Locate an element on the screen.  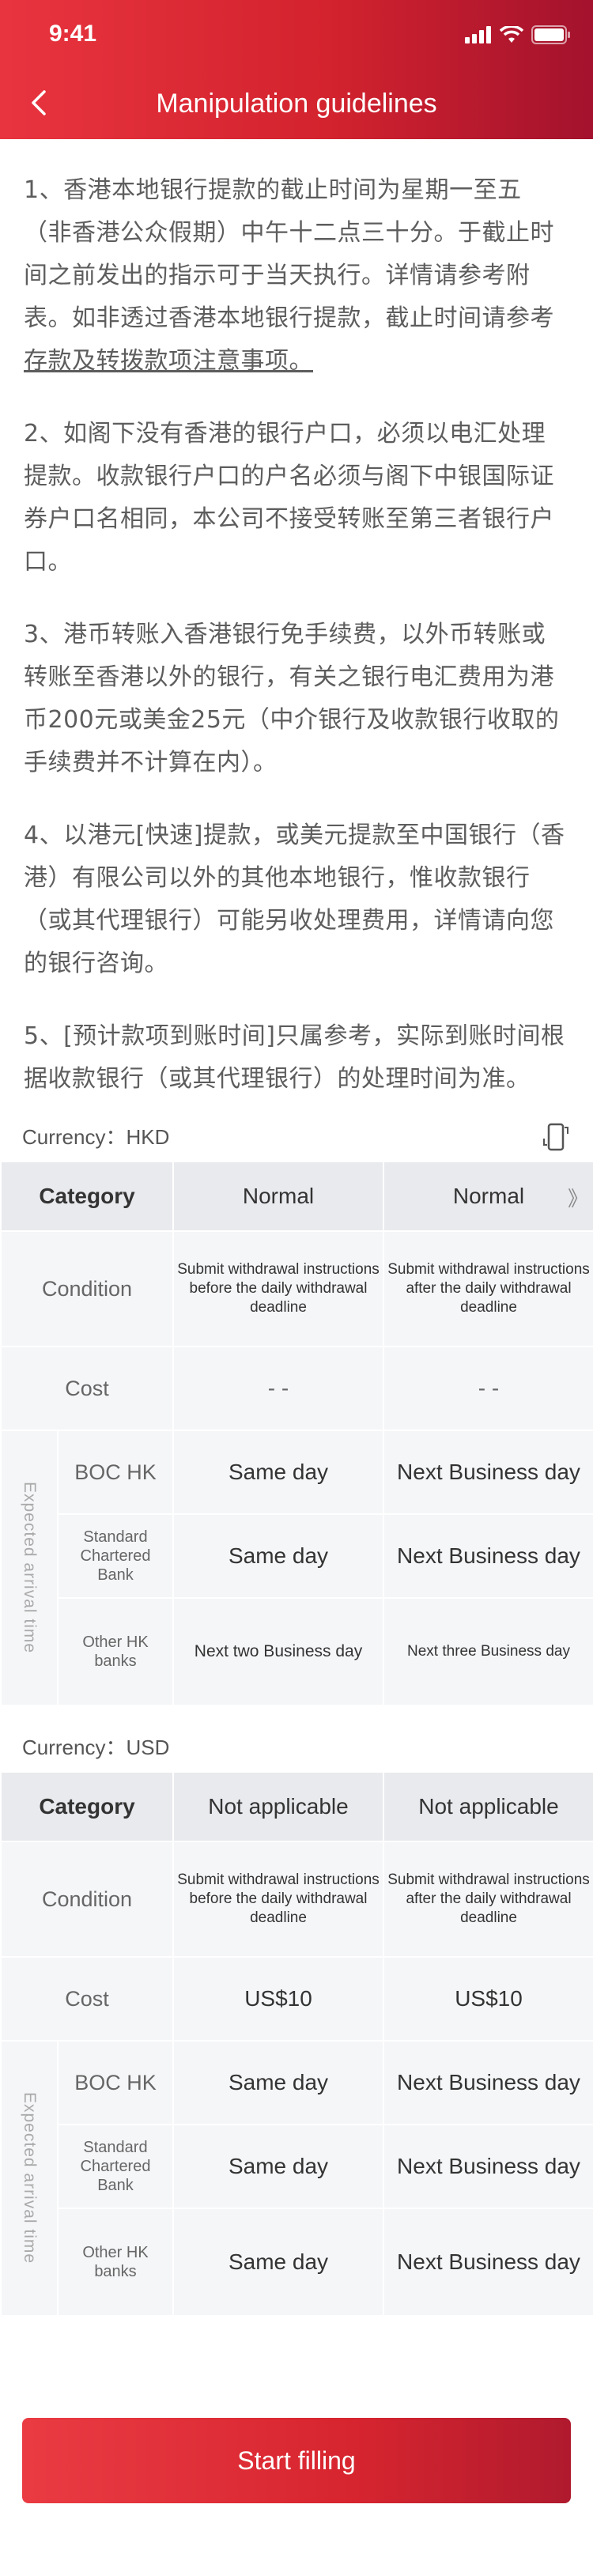
arrival-cell: Next two Business day is located at coordinates (278, 1651).